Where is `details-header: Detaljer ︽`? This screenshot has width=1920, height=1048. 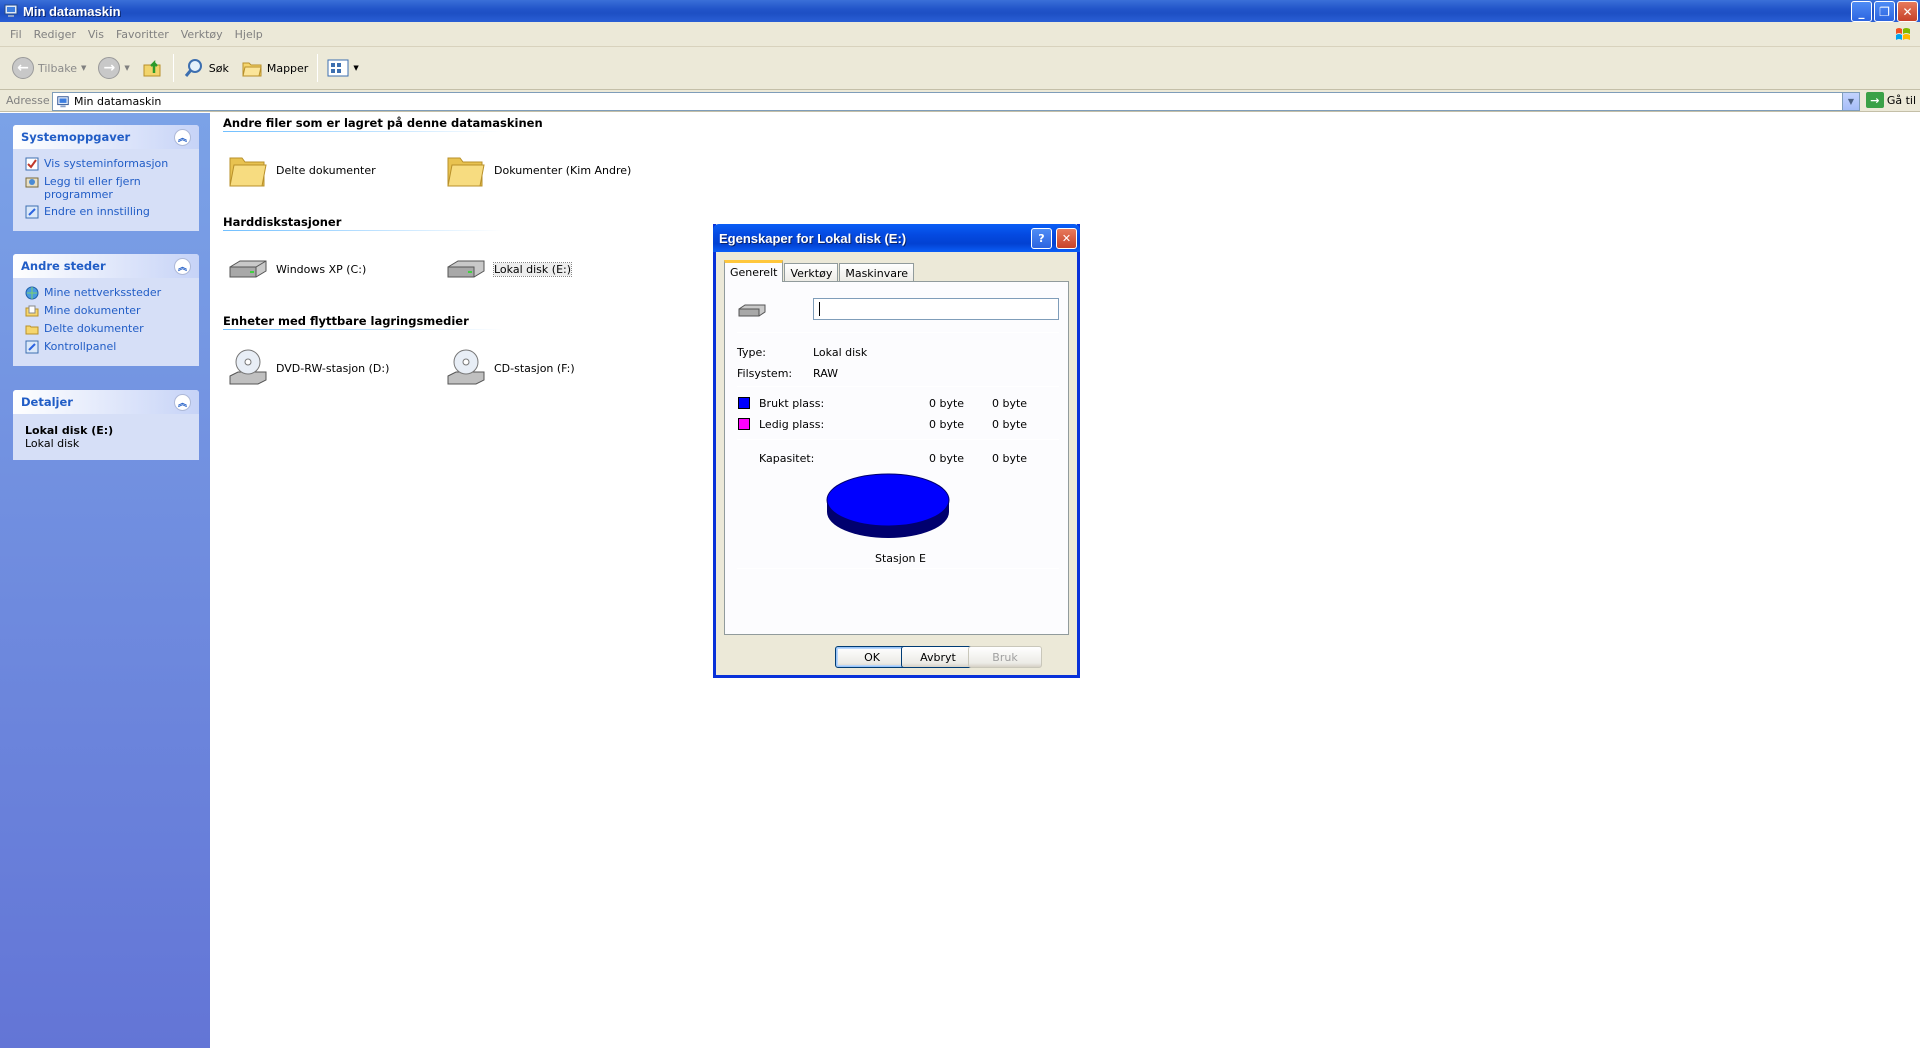 details-header: Detaljer ︽ is located at coordinates (106, 402).